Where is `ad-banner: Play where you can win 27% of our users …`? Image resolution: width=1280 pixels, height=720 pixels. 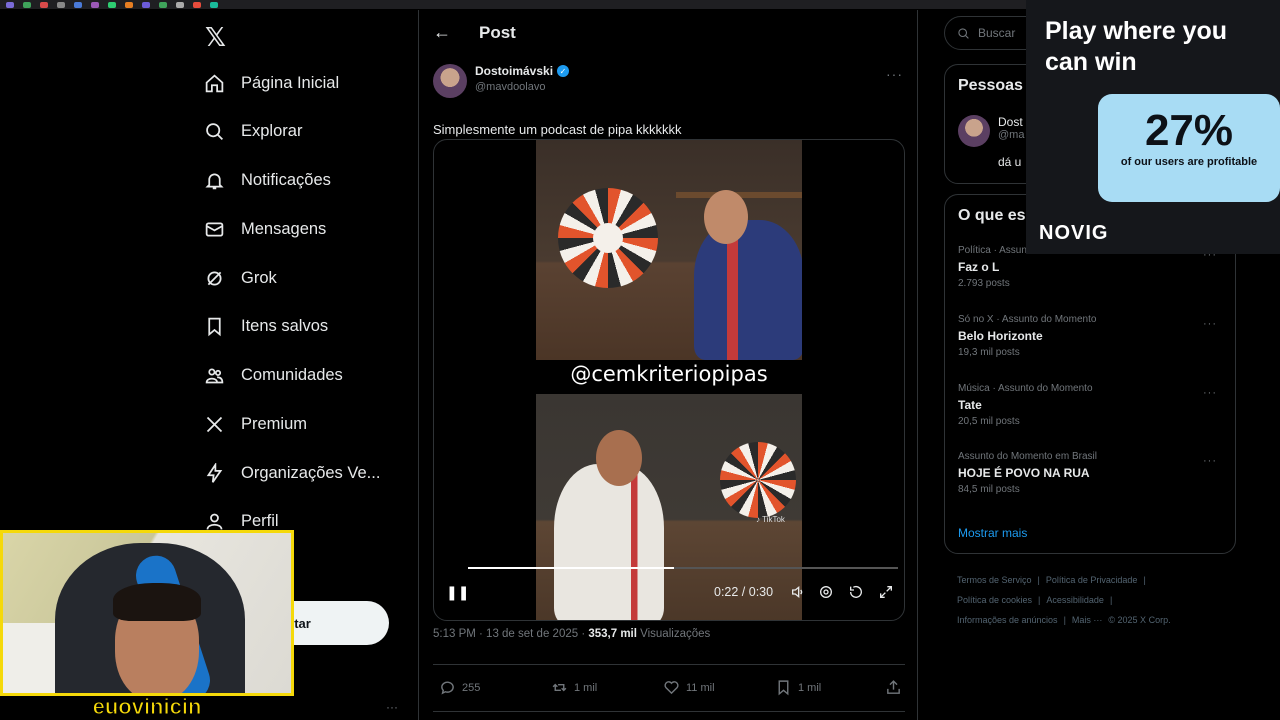
ad-banner: Play where you can win 27% of our users … is located at coordinates (1153, 127).